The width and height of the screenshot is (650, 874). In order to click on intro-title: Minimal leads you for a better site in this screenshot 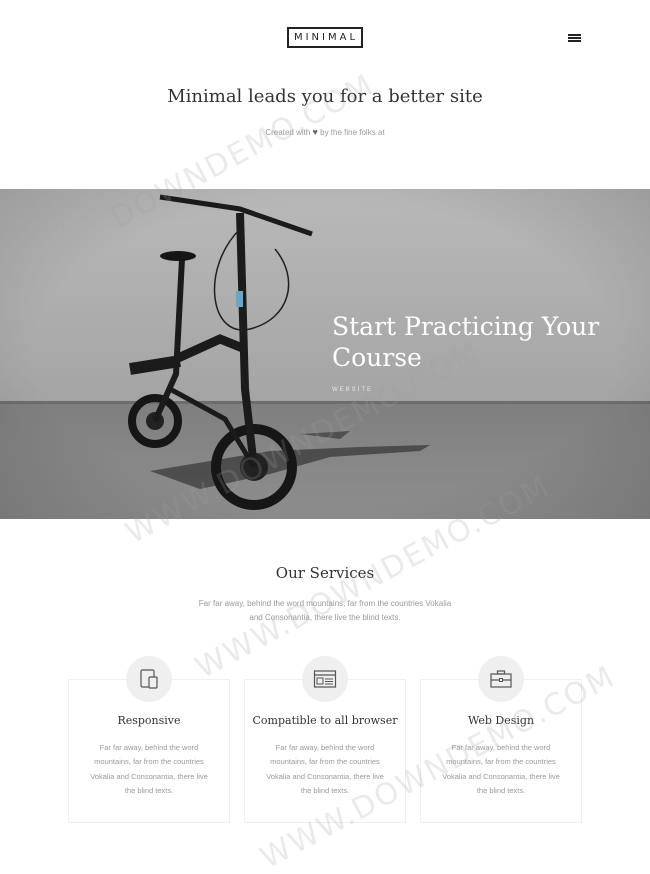, I will do `click(325, 96)`.